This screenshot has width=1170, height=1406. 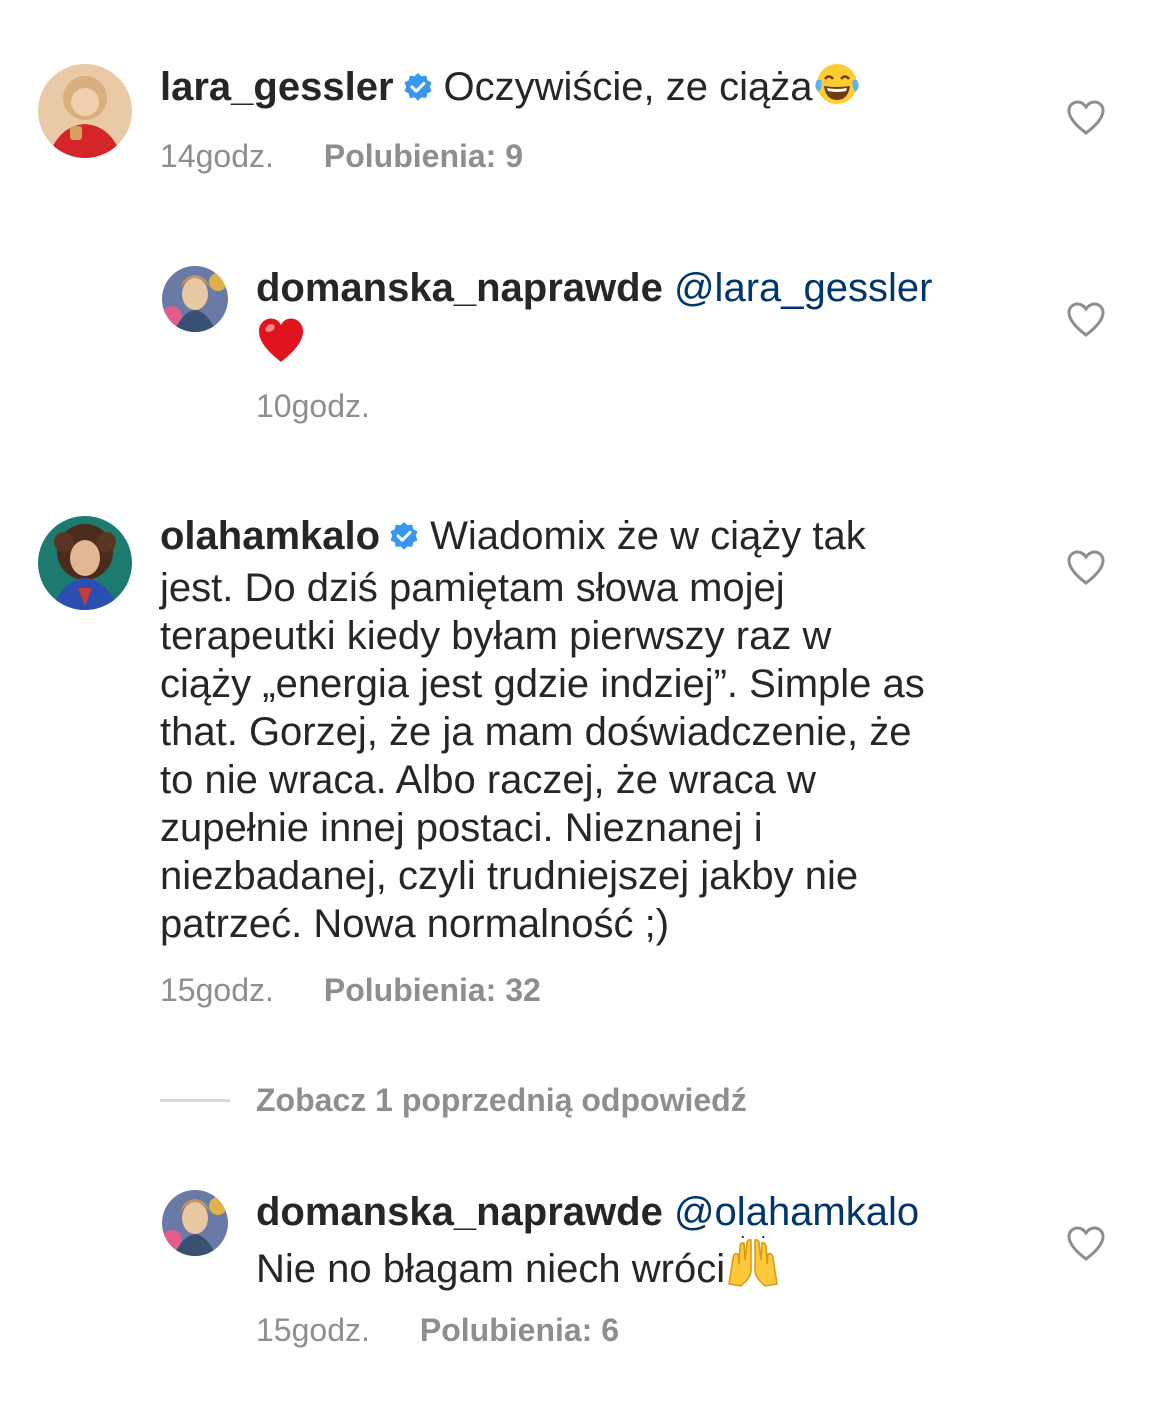 What do you see at coordinates (432, 990) in the screenshot?
I see `likes-count: Polubienia: 32` at bounding box center [432, 990].